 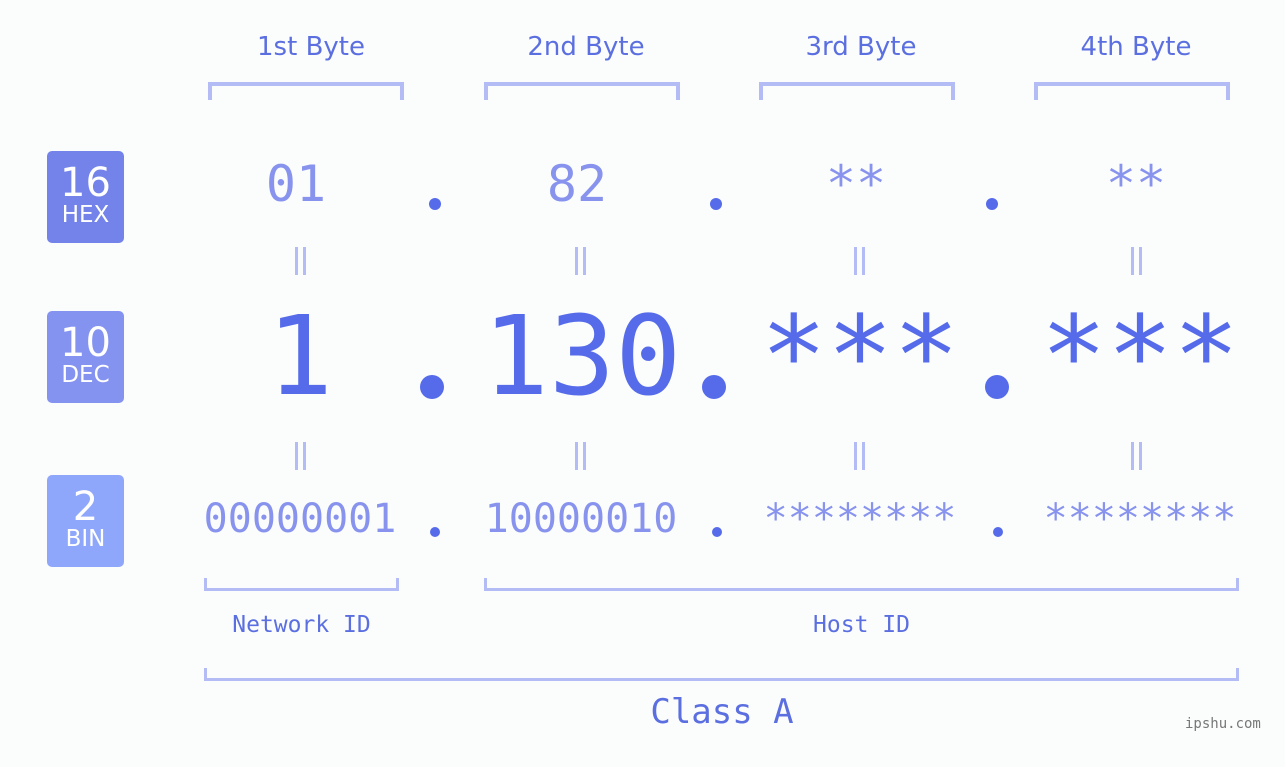 I want to click on byte-3-label: 3rd Byte, so click(x=861, y=47).